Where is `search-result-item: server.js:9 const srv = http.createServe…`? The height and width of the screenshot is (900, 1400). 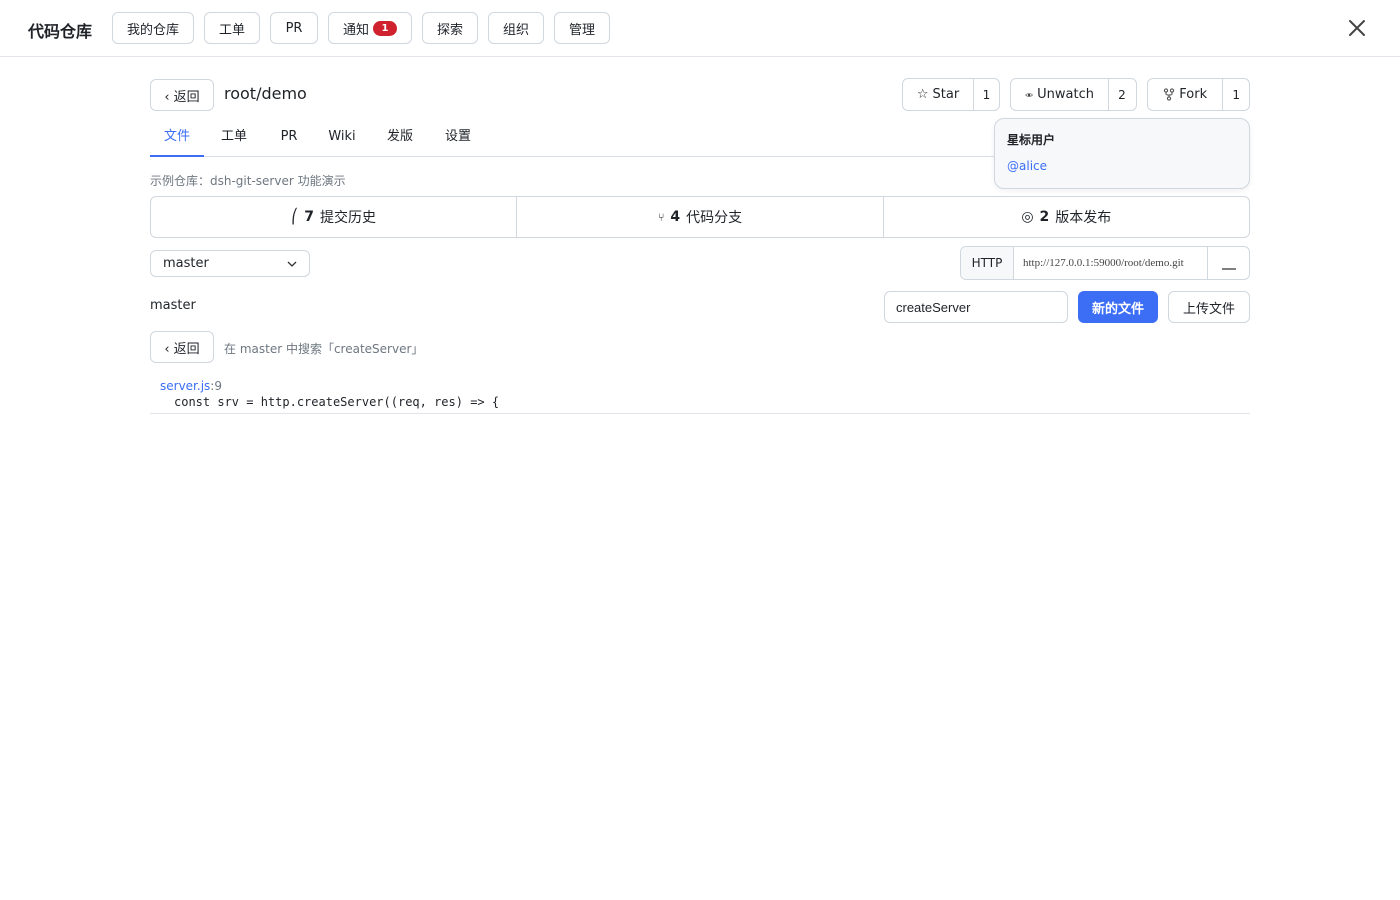 search-result-item: server.js:9 const srv = http.createServe… is located at coordinates (700, 395).